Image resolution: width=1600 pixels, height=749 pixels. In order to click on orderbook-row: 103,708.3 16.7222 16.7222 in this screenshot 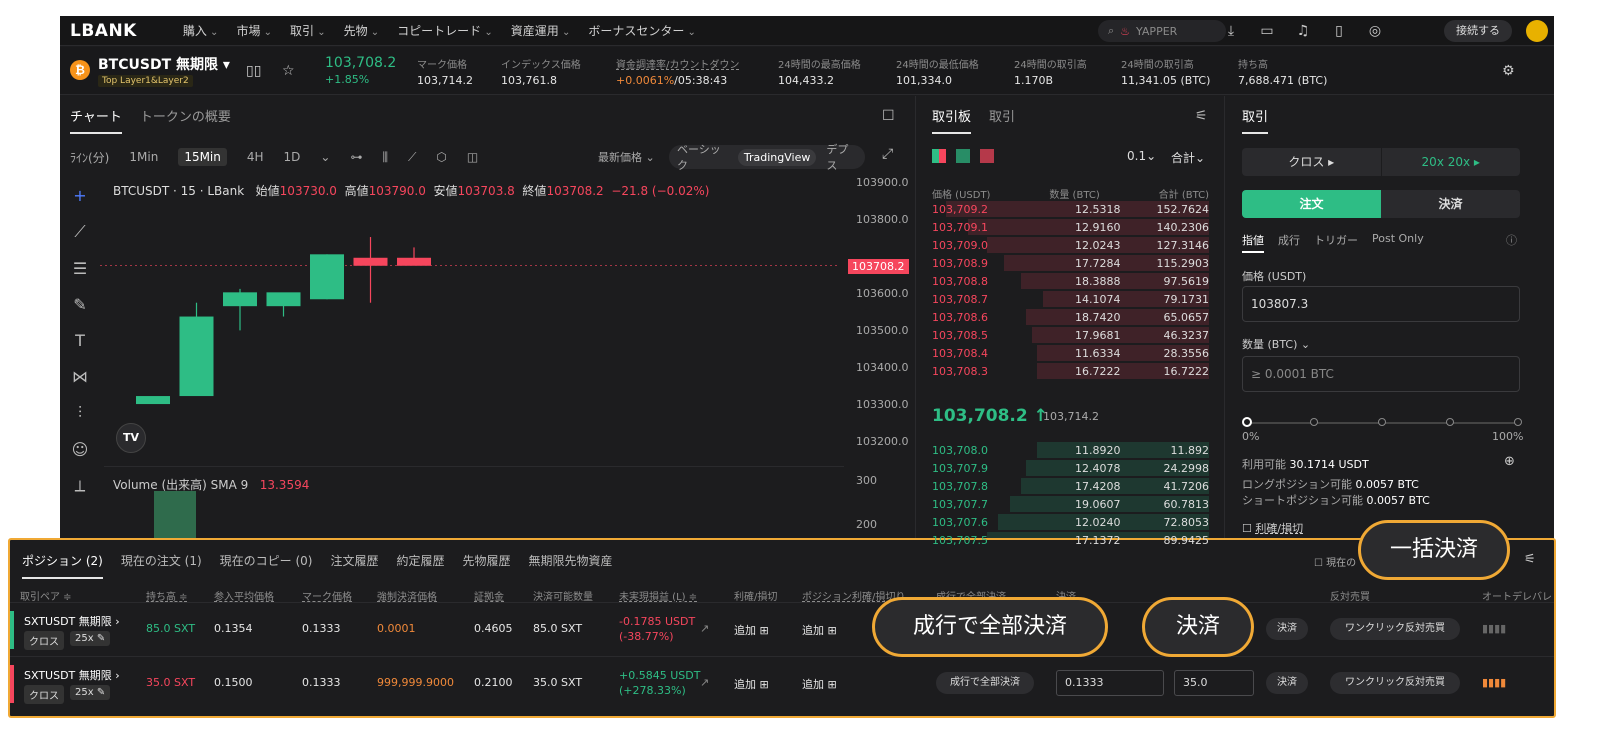, I will do `click(1070, 371)`.